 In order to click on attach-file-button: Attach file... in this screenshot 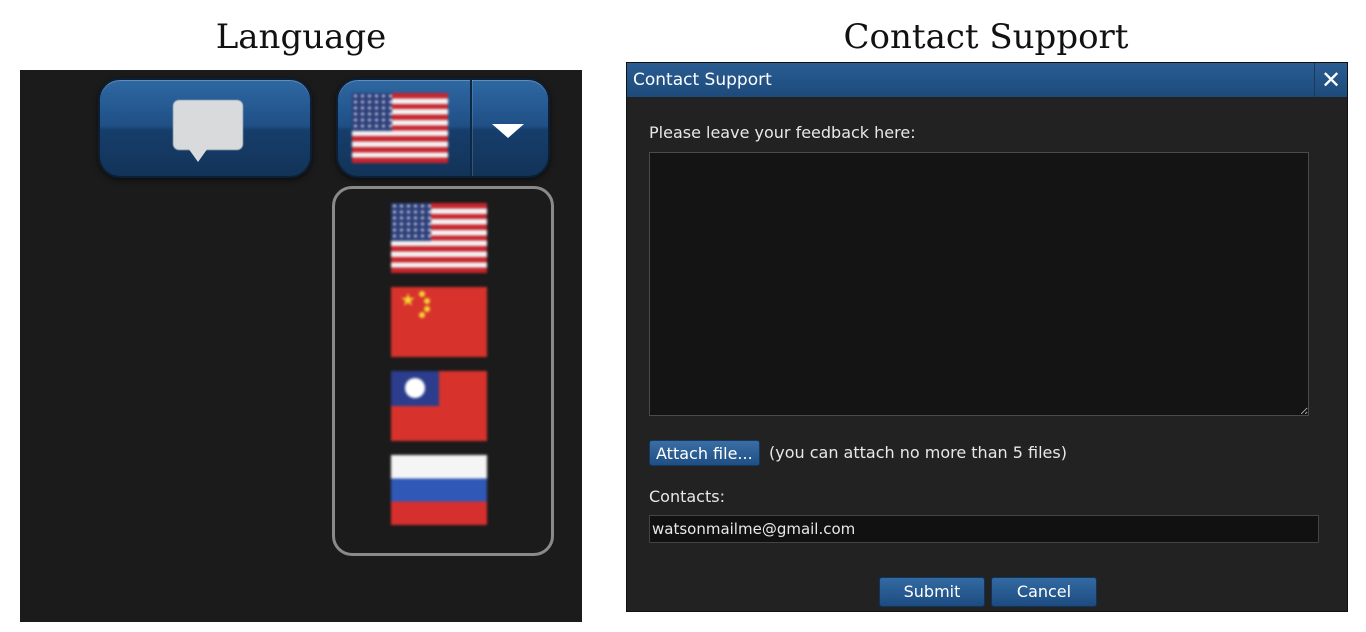, I will do `click(704, 453)`.